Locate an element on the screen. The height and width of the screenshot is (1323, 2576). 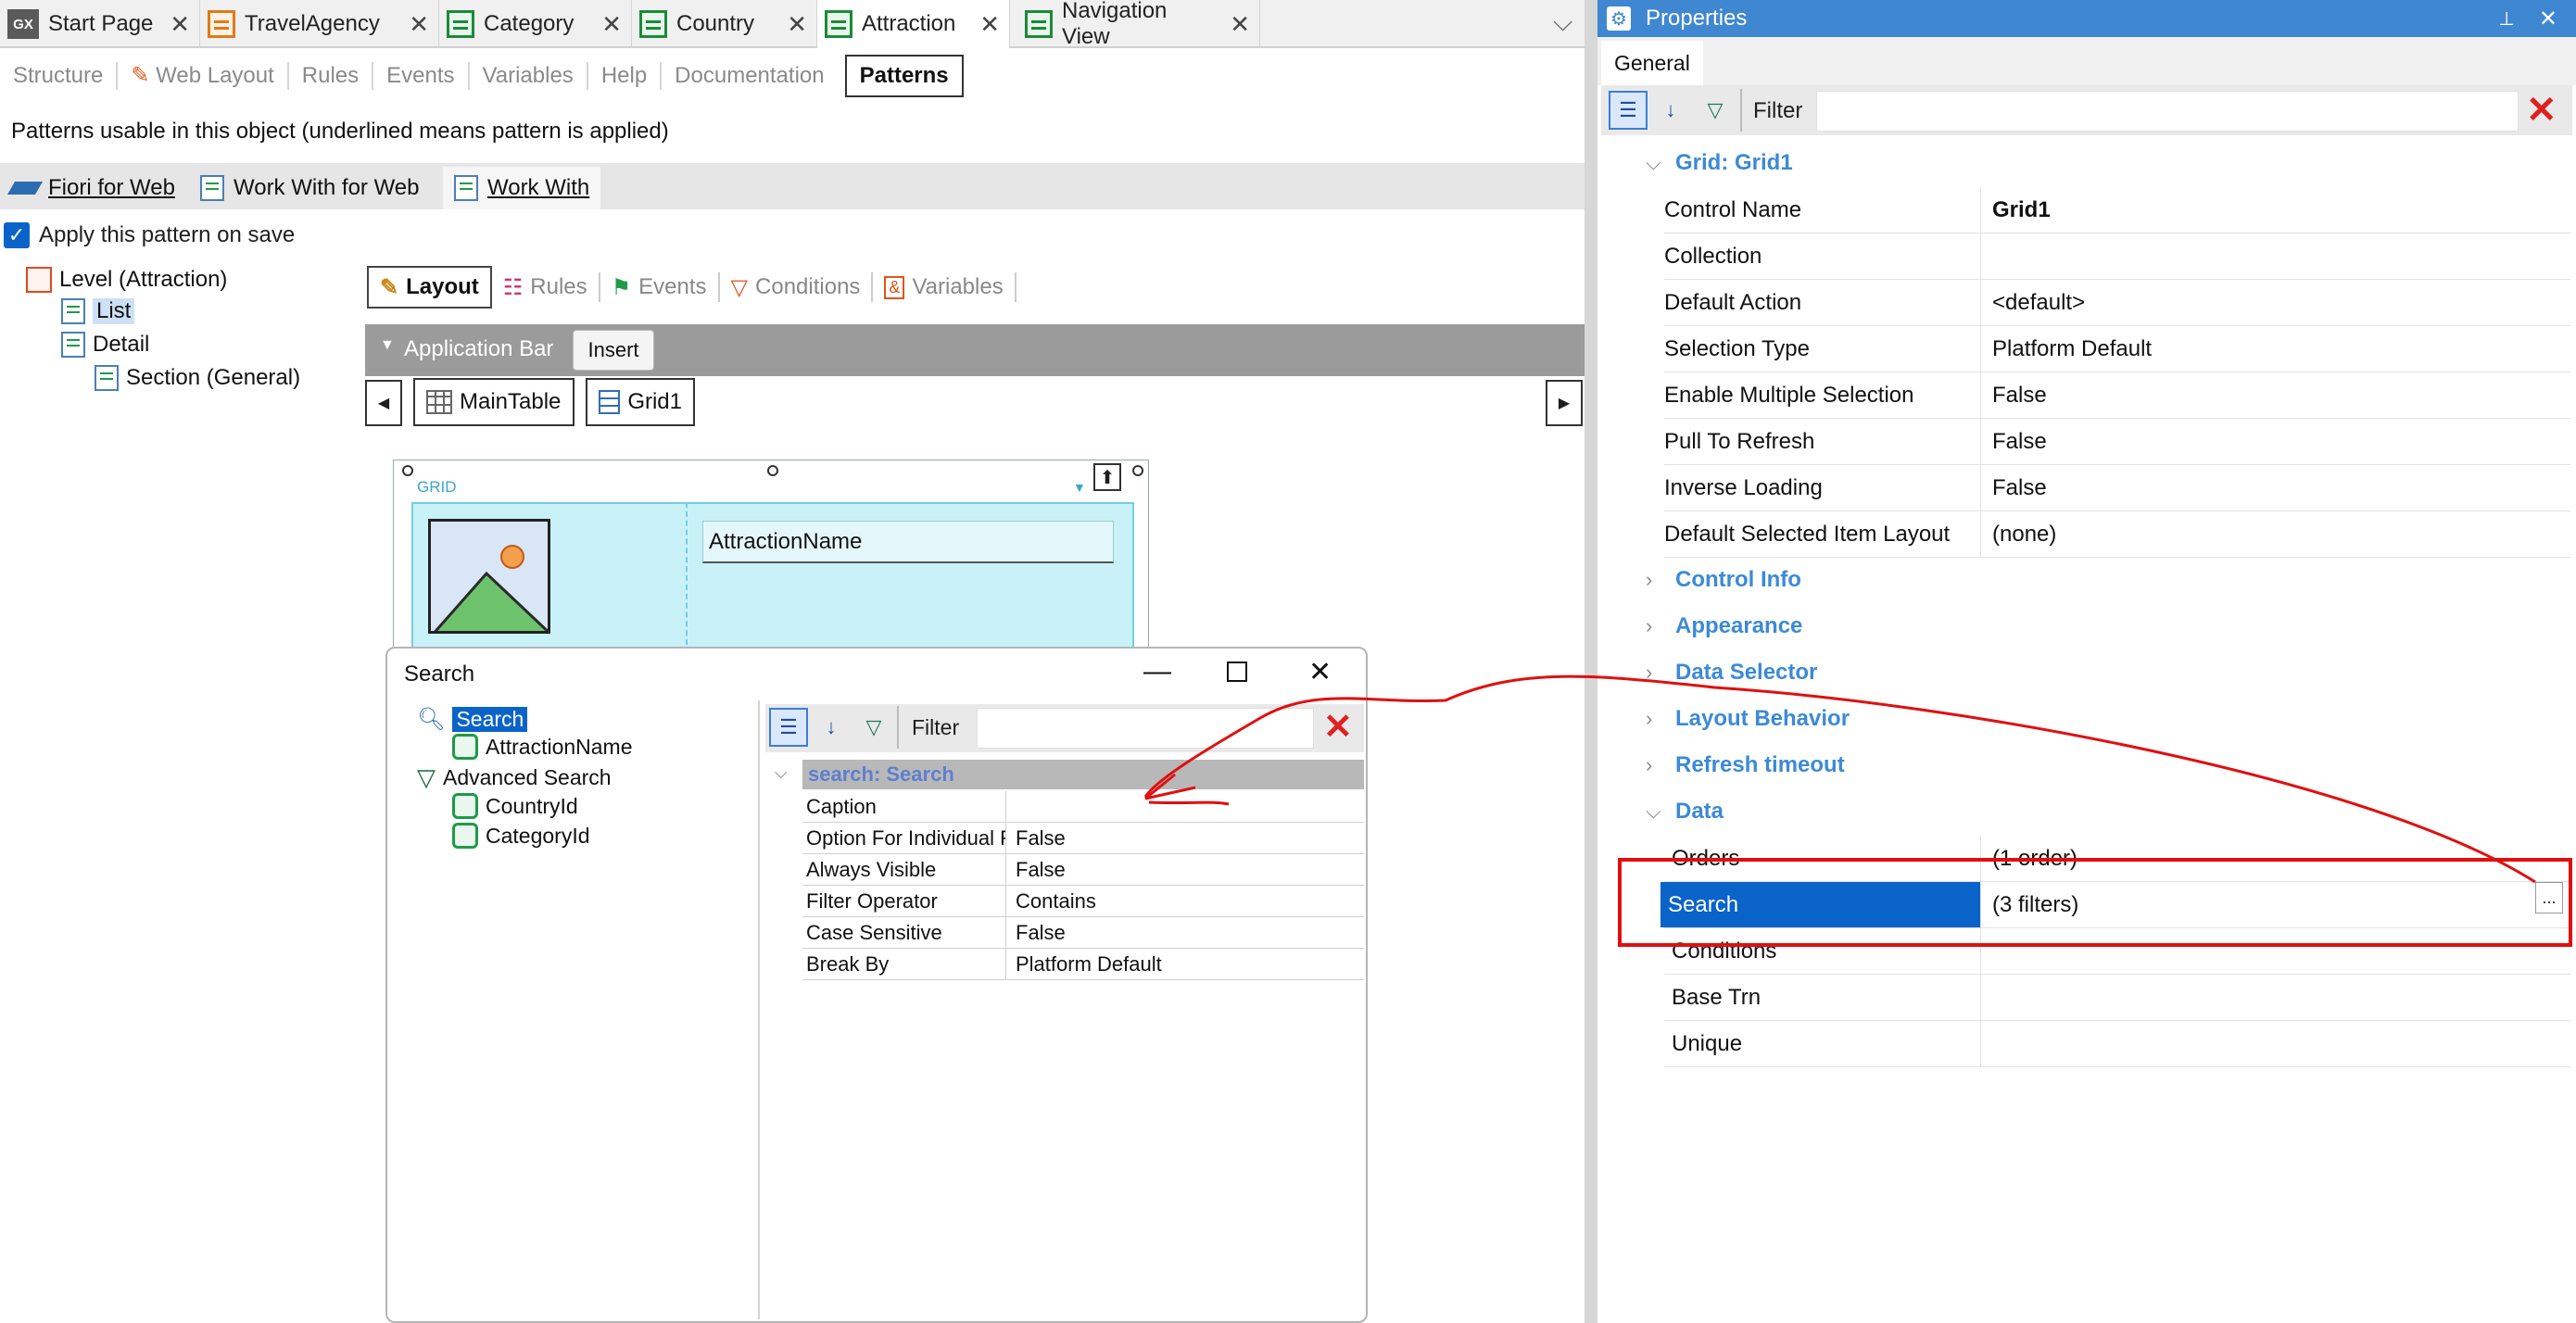
group-label: Data is located at coordinates (1699, 811).